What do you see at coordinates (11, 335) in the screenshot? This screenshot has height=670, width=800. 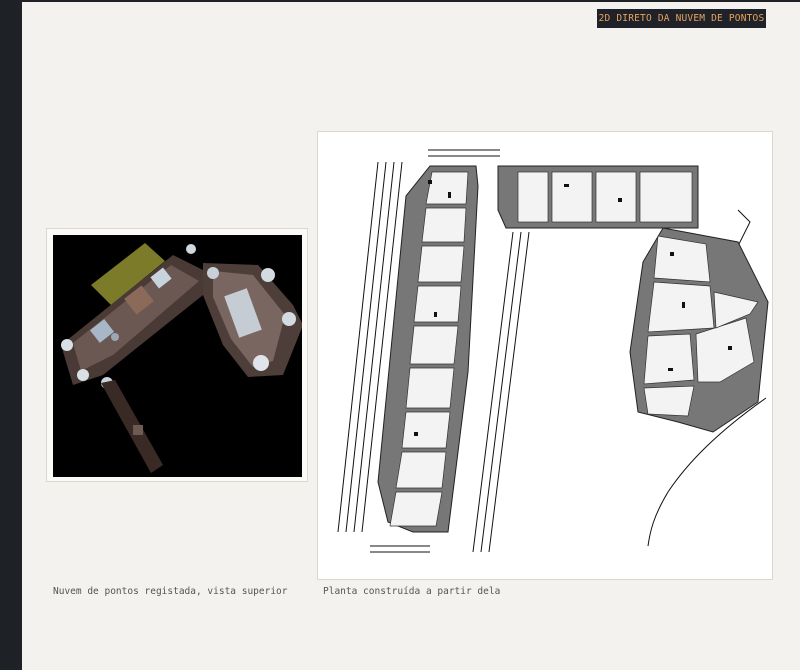 I see `sidebar` at bounding box center [11, 335].